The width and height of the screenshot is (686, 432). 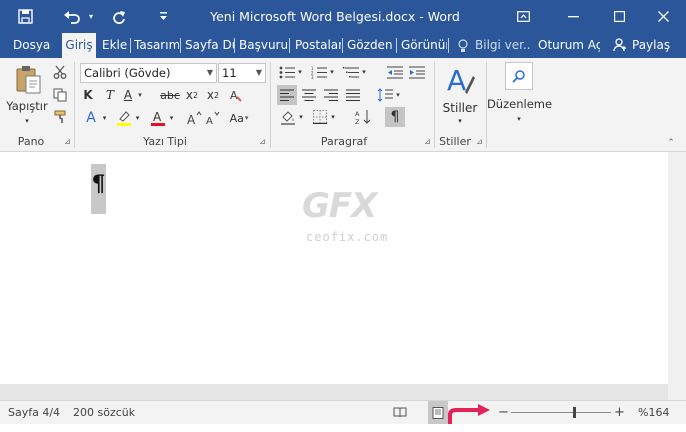 What do you see at coordinates (60, 95) in the screenshot?
I see `copy-icon` at bounding box center [60, 95].